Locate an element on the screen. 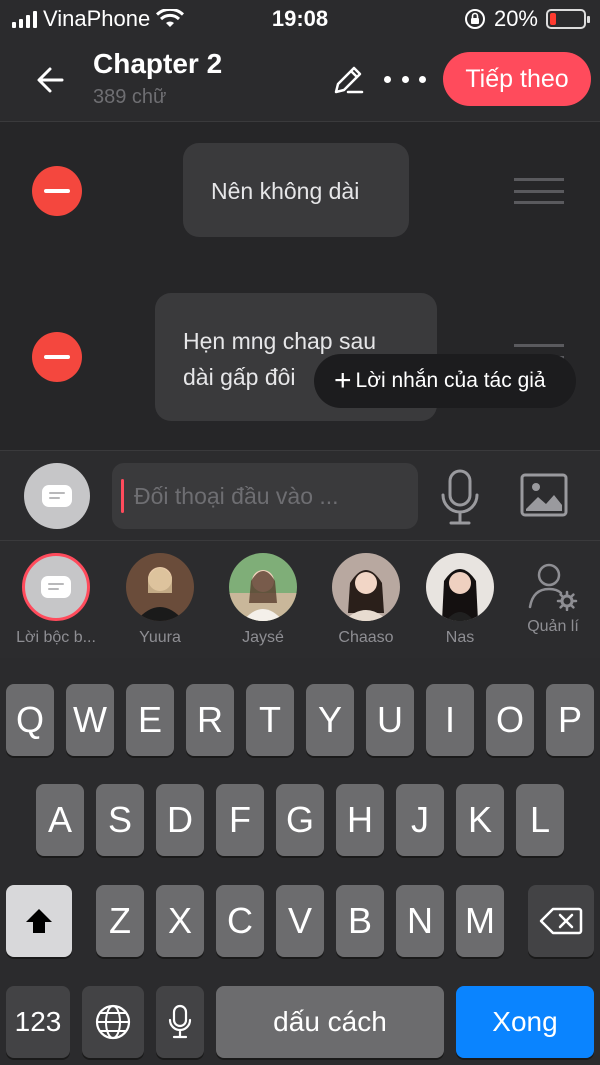 The image size is (600, 1065). key-s: S is located at coordinates (120, 820).